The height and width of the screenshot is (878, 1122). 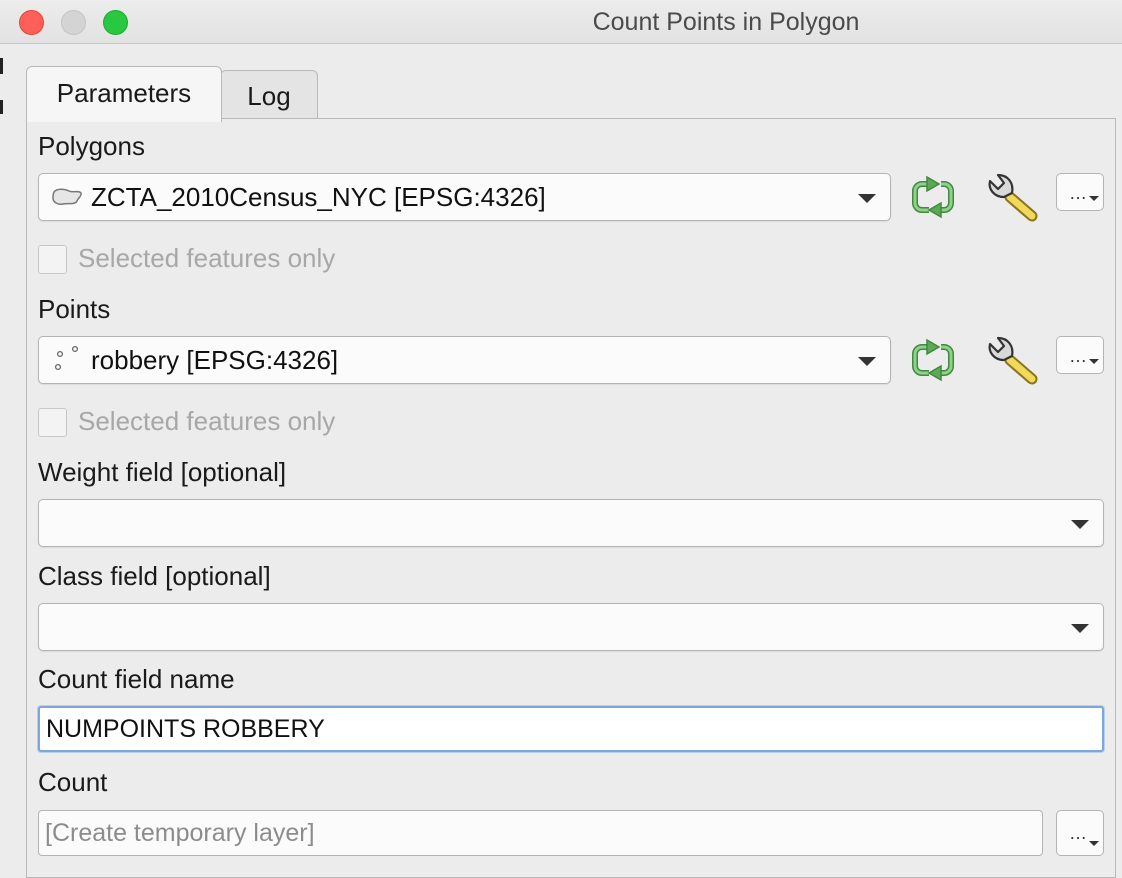 What do you see at coordinates (136, 679) in the screenshot?
I see `count-field-name-label: Count field name` at bounding box center [136, 679].